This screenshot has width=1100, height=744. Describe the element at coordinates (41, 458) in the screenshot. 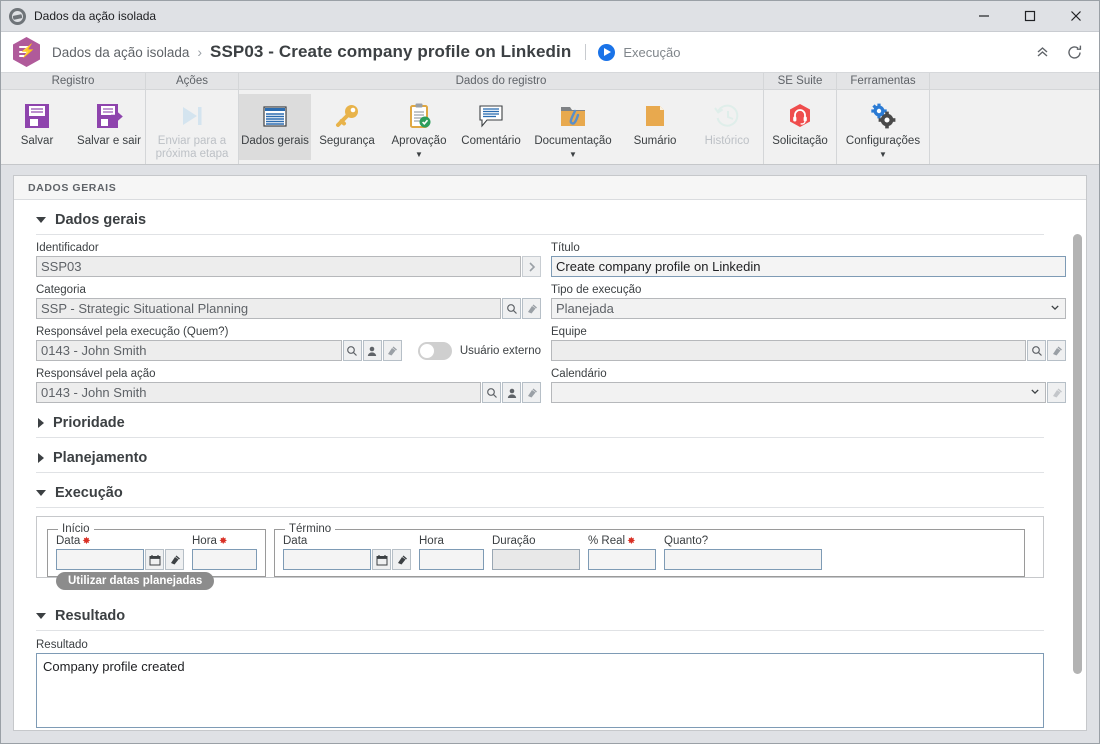

I see `triangle-right-icon` at that location.